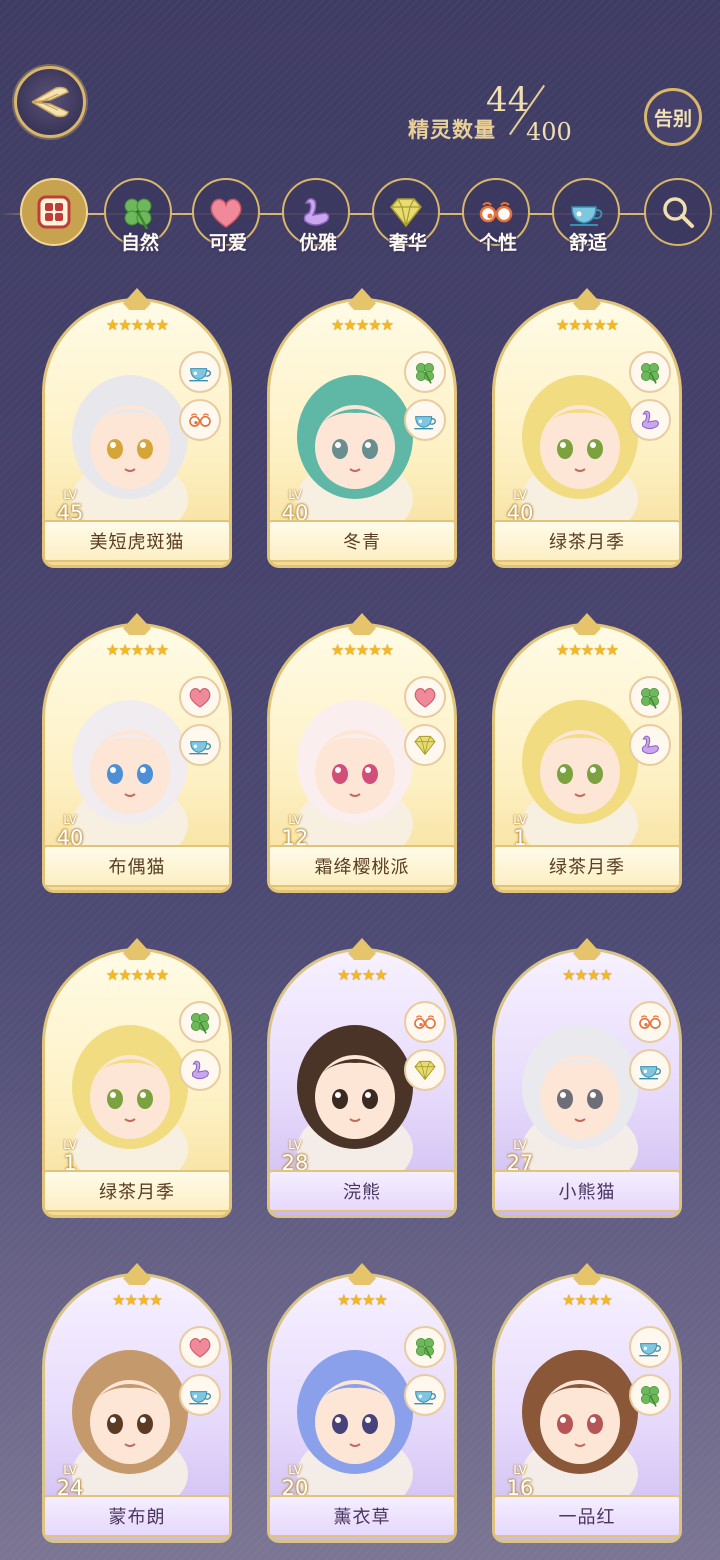 This screenshot has width=720, height=1560. What do you see at coordinates (140, 216) in the screenshot?
I see `filter-clover: 自然` at bounding box center [140, 216].